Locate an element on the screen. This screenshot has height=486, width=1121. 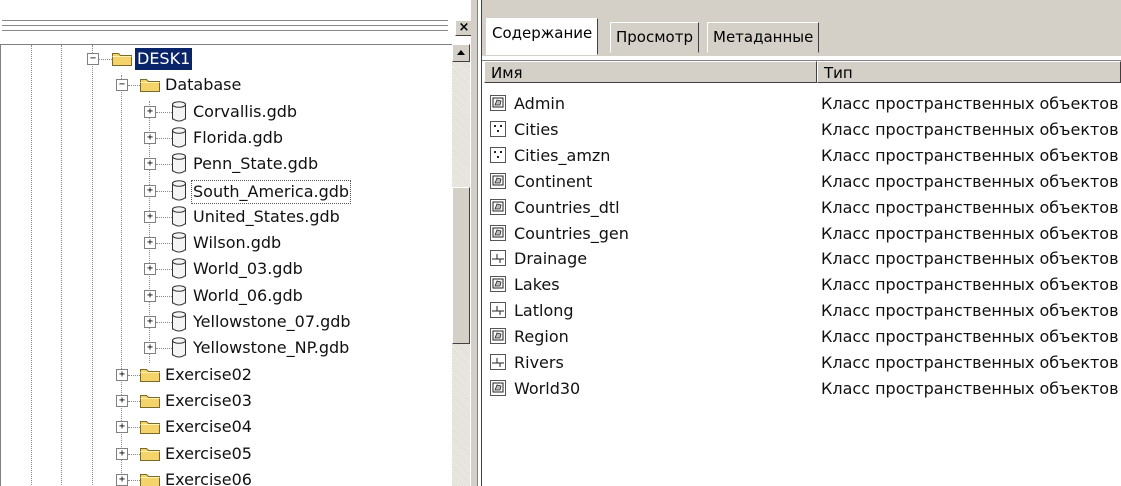
tree-node-label: Exercise04 is located at coordinates (208, 427).